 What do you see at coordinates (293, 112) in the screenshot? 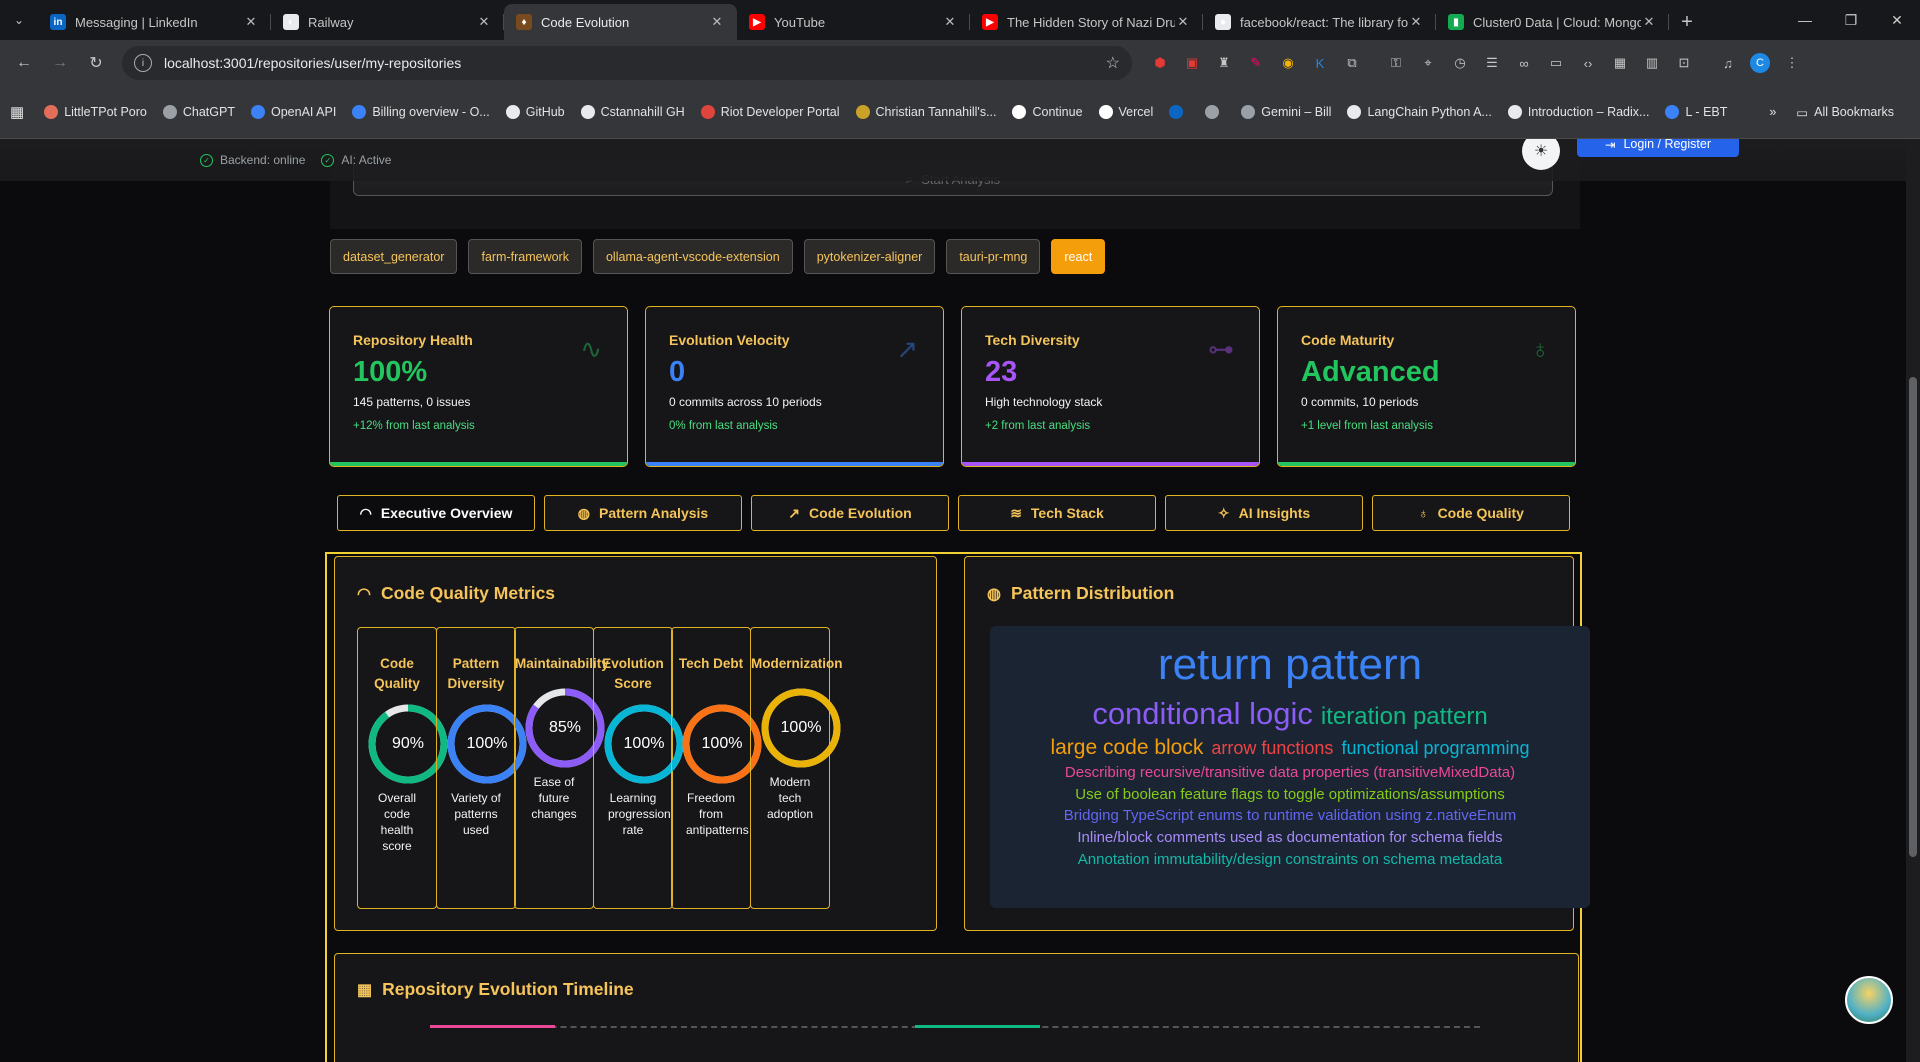
I see `bookmark-item: OpenAI API` at bounding box center [293, 112].